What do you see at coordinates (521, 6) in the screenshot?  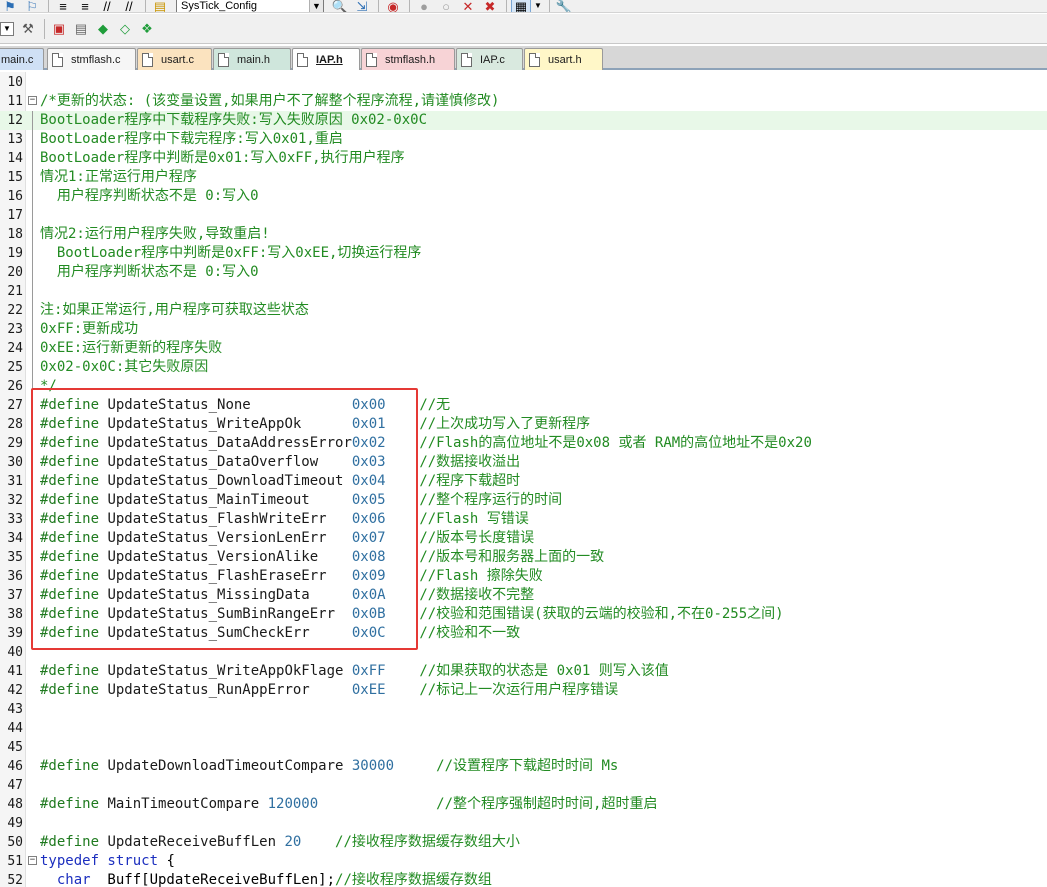 I see `window-layout-icon: ▦` at bounding box center [521, 6].